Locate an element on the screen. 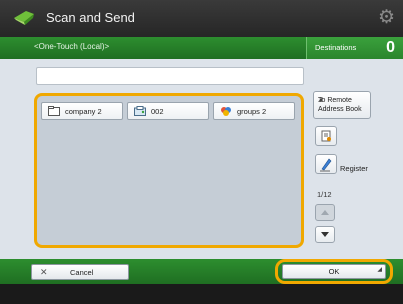  ok-button: OK ◢ is located at coordinates (334, 271).